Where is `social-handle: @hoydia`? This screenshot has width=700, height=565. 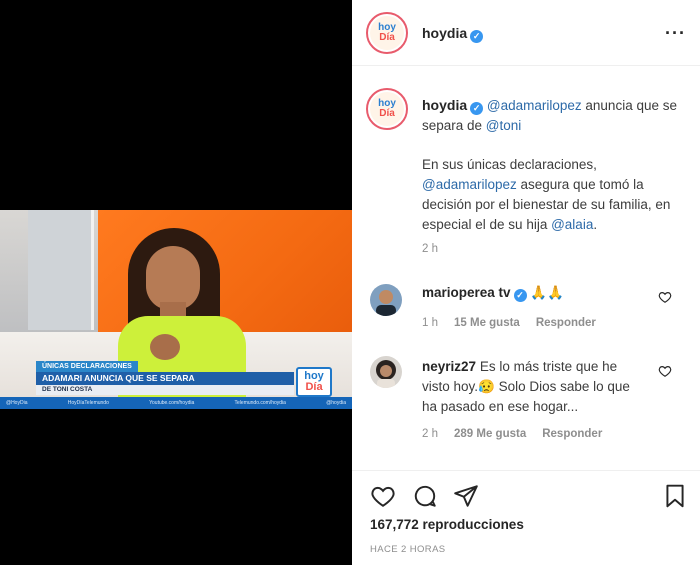 social-handle: @hoydia is located at coordinates (336, 403).